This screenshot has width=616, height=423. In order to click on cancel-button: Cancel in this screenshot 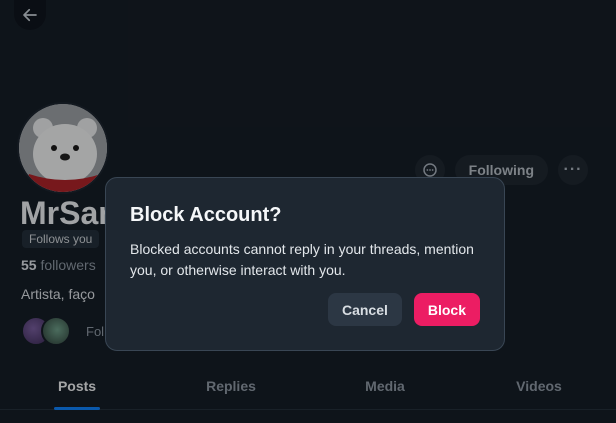, I will do `click(364, 309)`.